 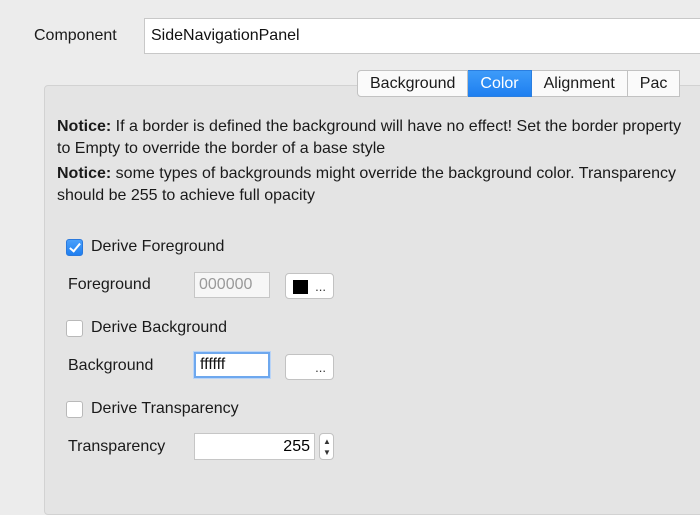 What do you see at coordinates (232, 285) in the screenshot?
I see `foreground-hex-field` at bounding box center [232, 285].